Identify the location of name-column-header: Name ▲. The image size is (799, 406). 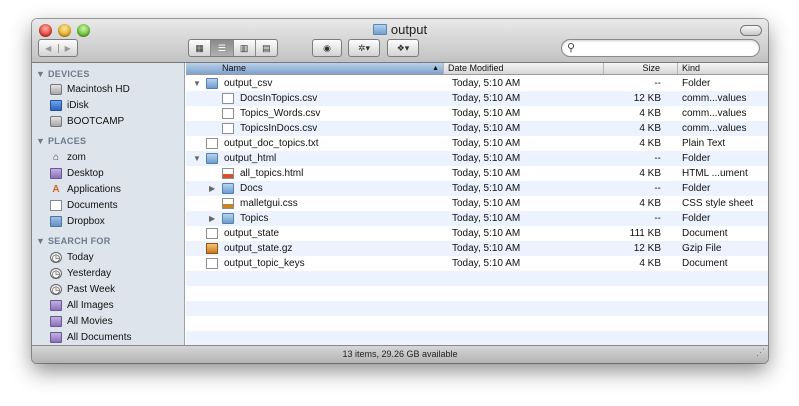
(315, 68).